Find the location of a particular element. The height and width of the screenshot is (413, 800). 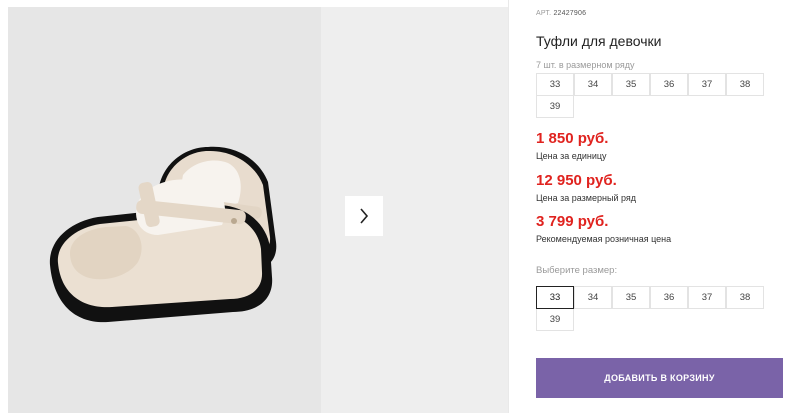

pack-size-cell: 34 is located at coordinates (593, 84).